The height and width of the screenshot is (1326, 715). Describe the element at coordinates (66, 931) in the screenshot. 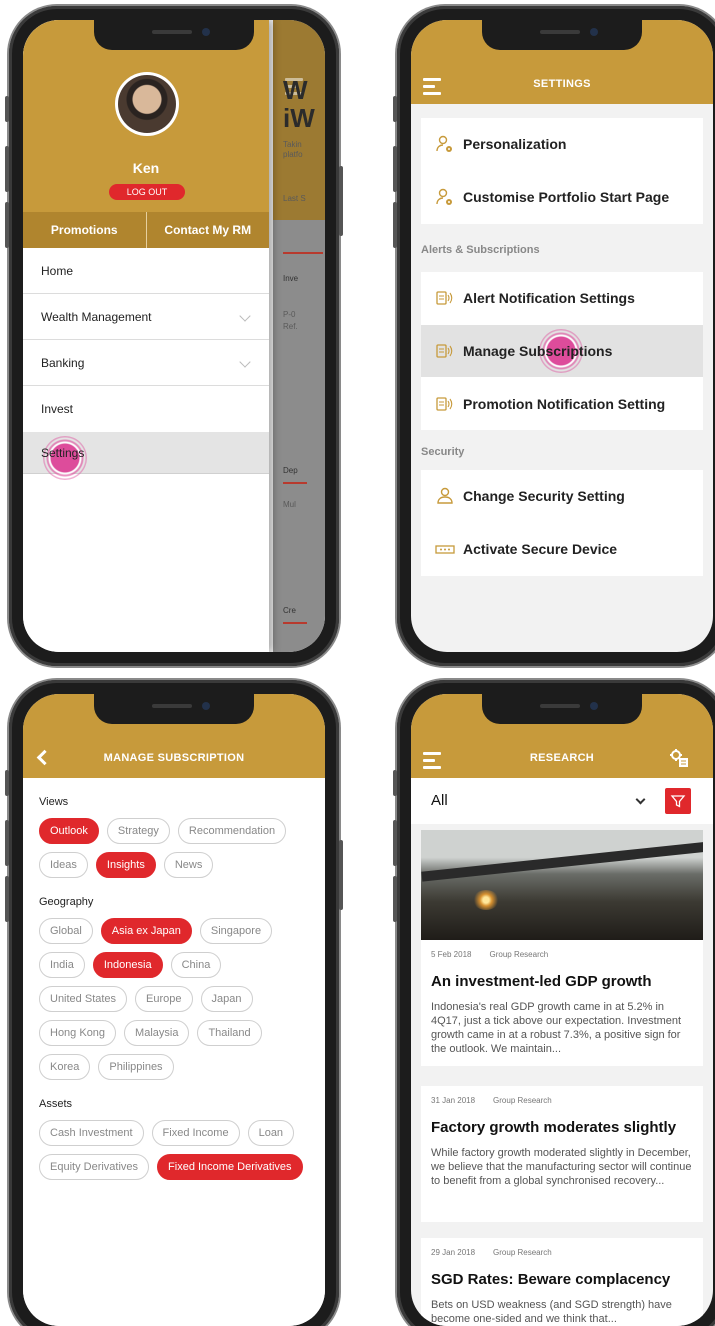

I see `filter-chip: Global` at that location.